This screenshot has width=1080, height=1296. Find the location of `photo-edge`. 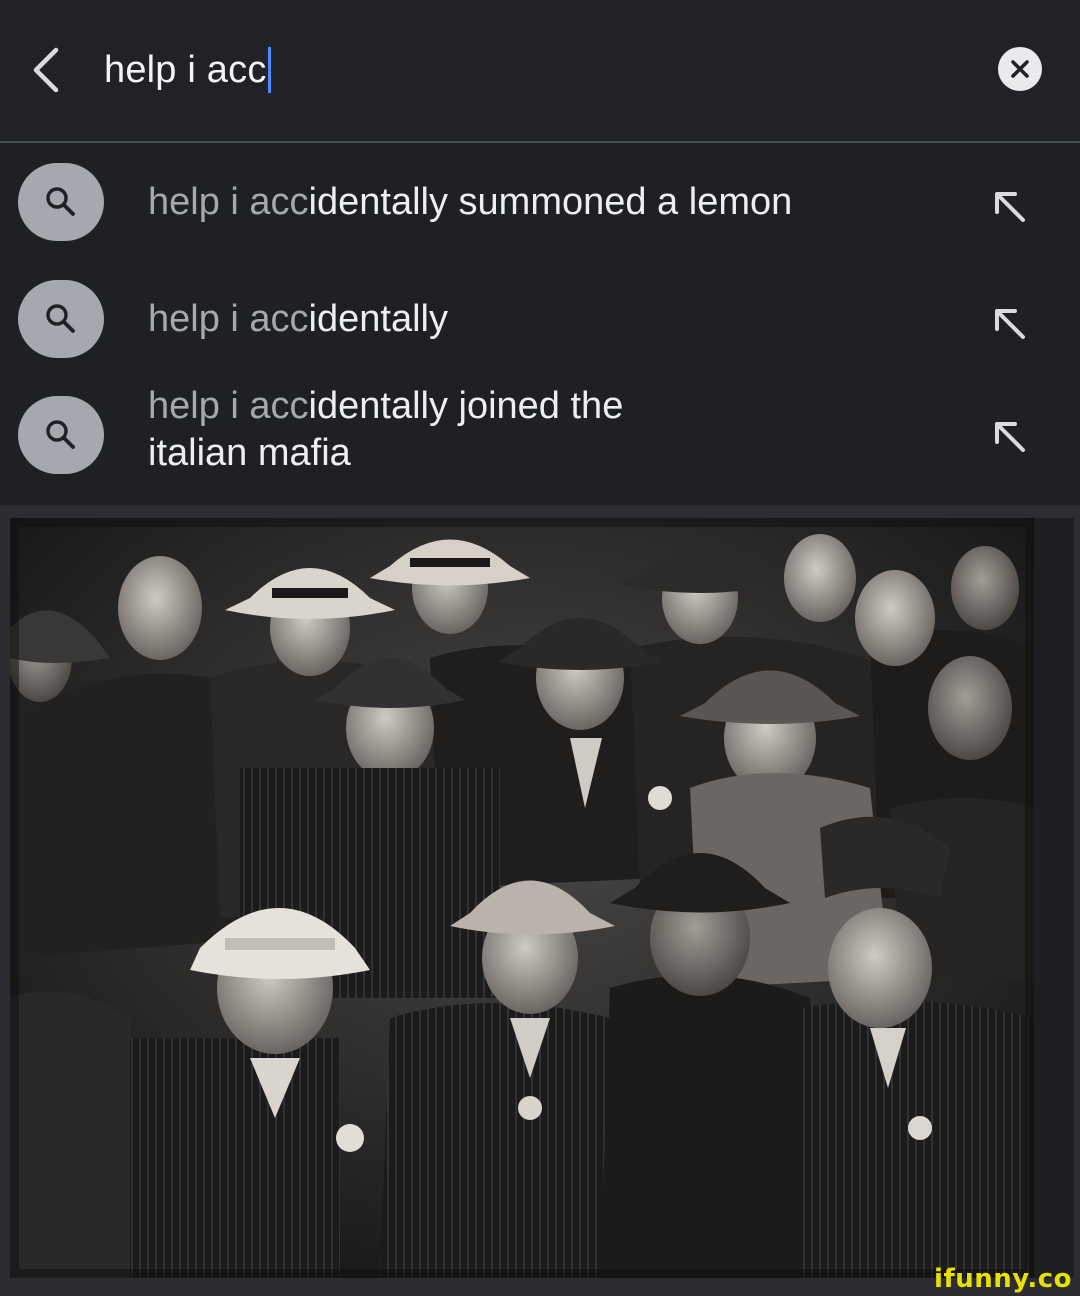

photo-edge is located at coordinates (1054, 898).